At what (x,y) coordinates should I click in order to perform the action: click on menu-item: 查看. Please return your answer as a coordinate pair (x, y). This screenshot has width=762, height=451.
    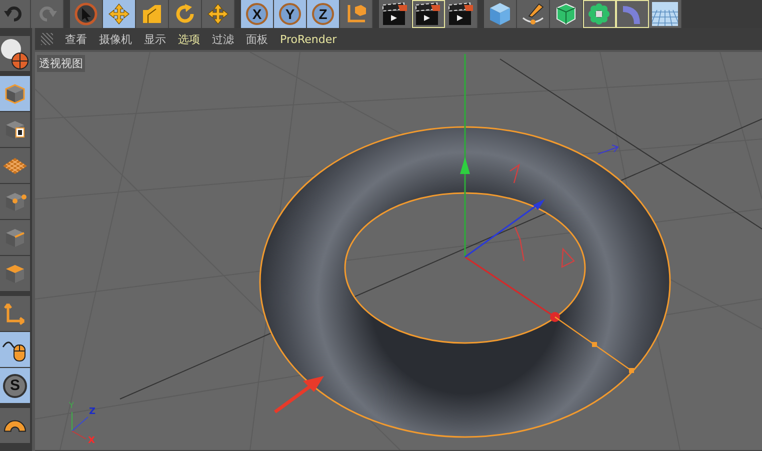
    Looking at the image, I should click on (76, 39).